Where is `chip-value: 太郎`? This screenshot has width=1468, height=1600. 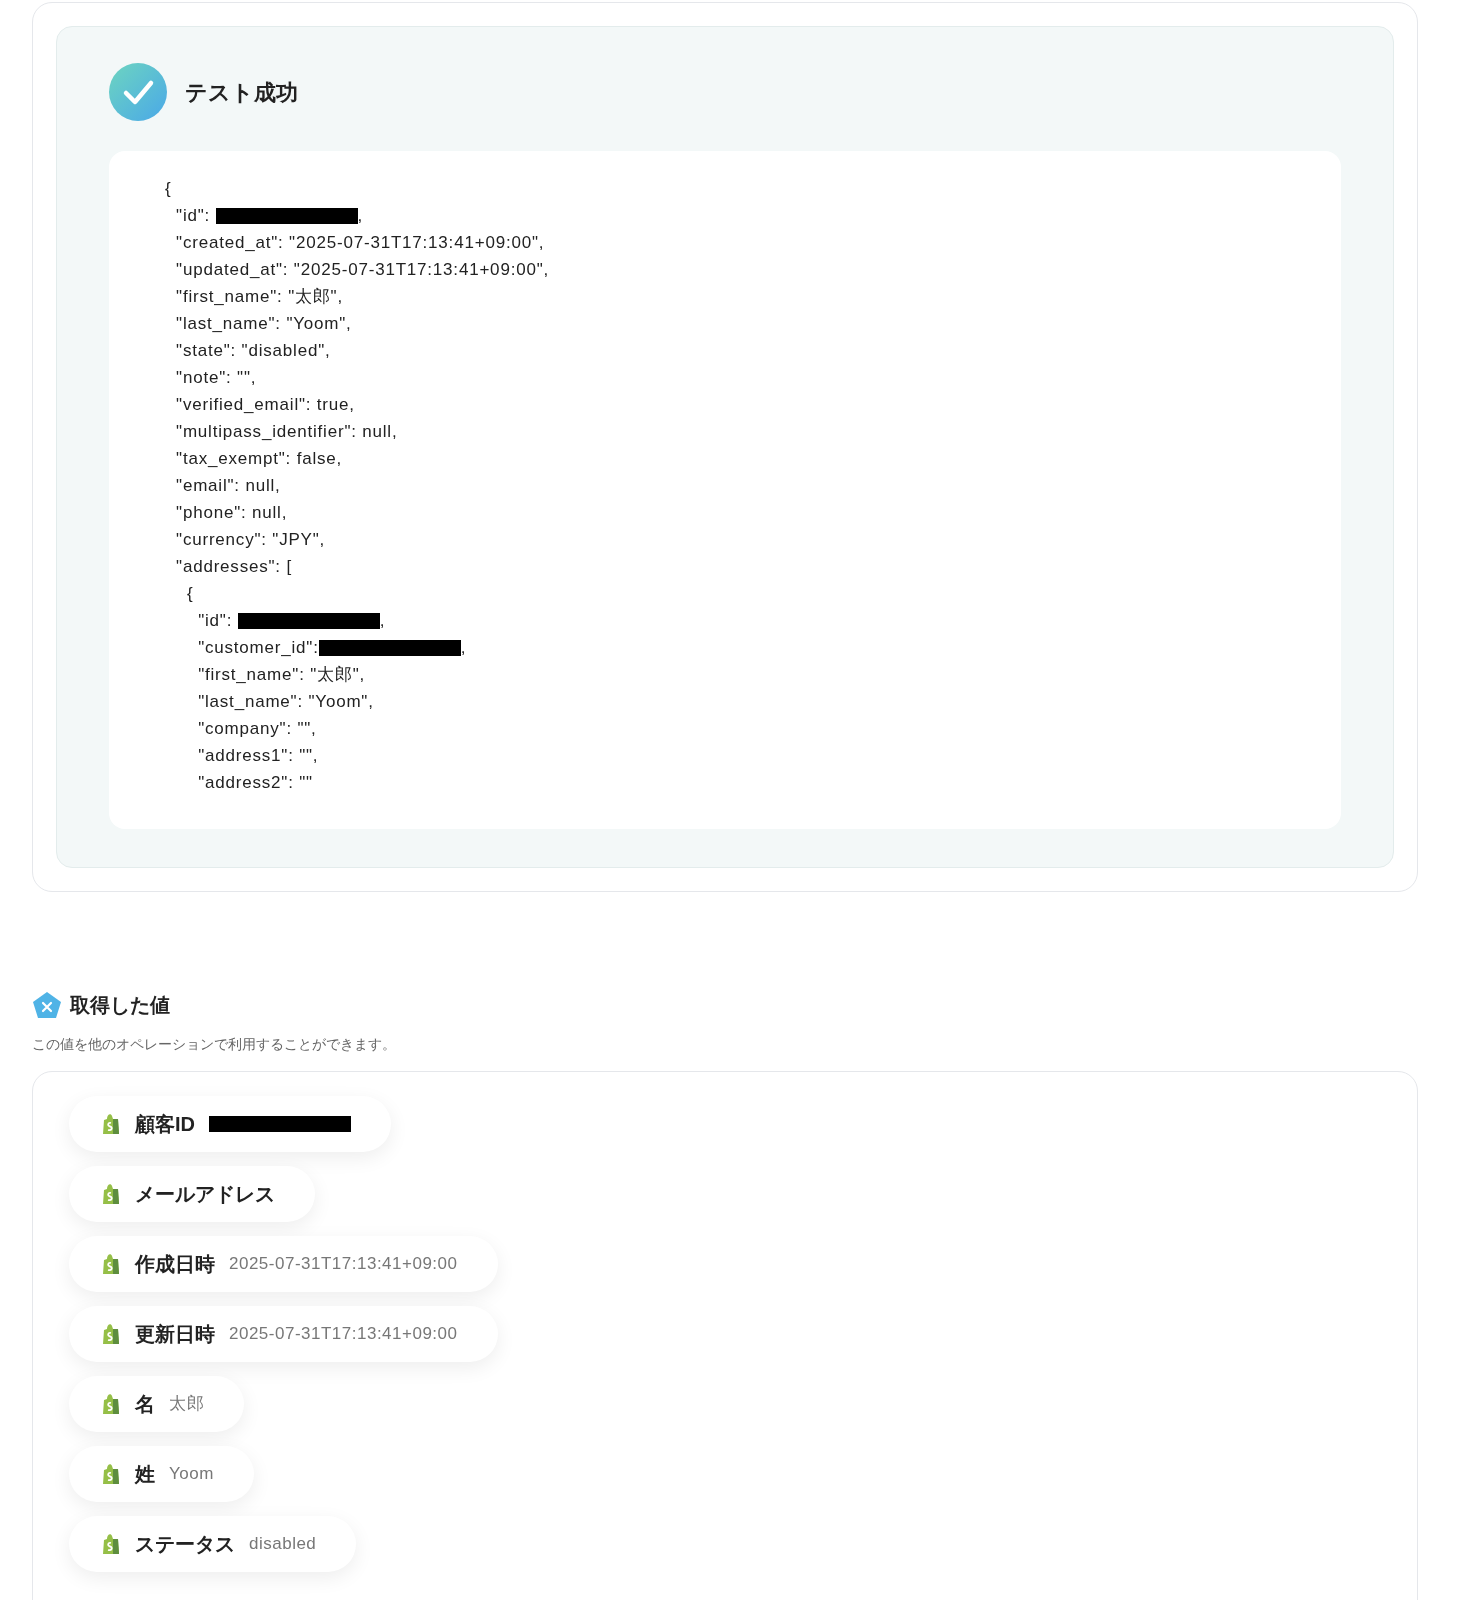
chip-value: 太郎 is located at coordinates (186, 1404).